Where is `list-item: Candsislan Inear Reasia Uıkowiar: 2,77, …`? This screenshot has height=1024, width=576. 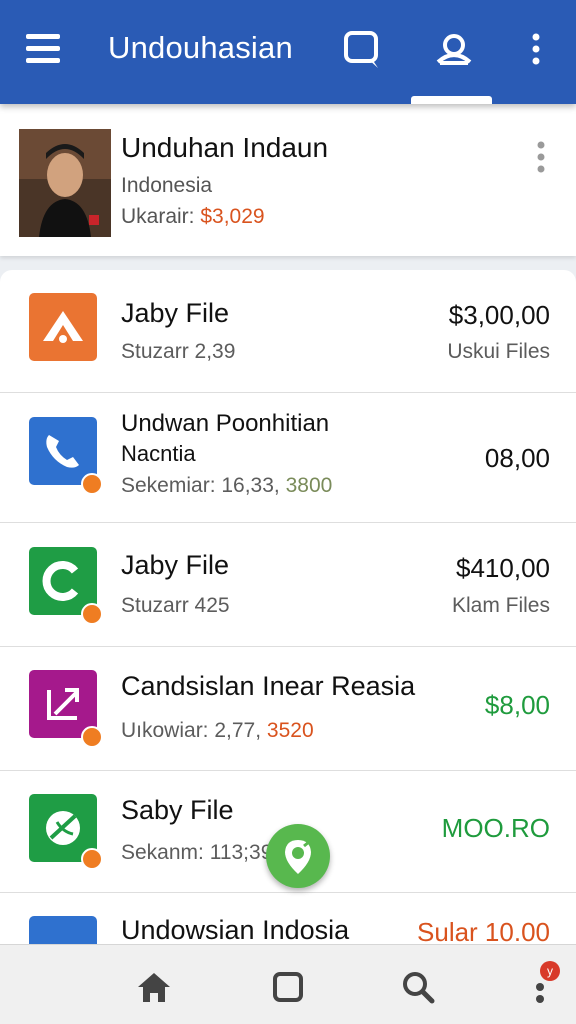
list-item: Candsislan Inear Reasia Uıkowiar: 2,77, … is located at coordinates (288, 709).